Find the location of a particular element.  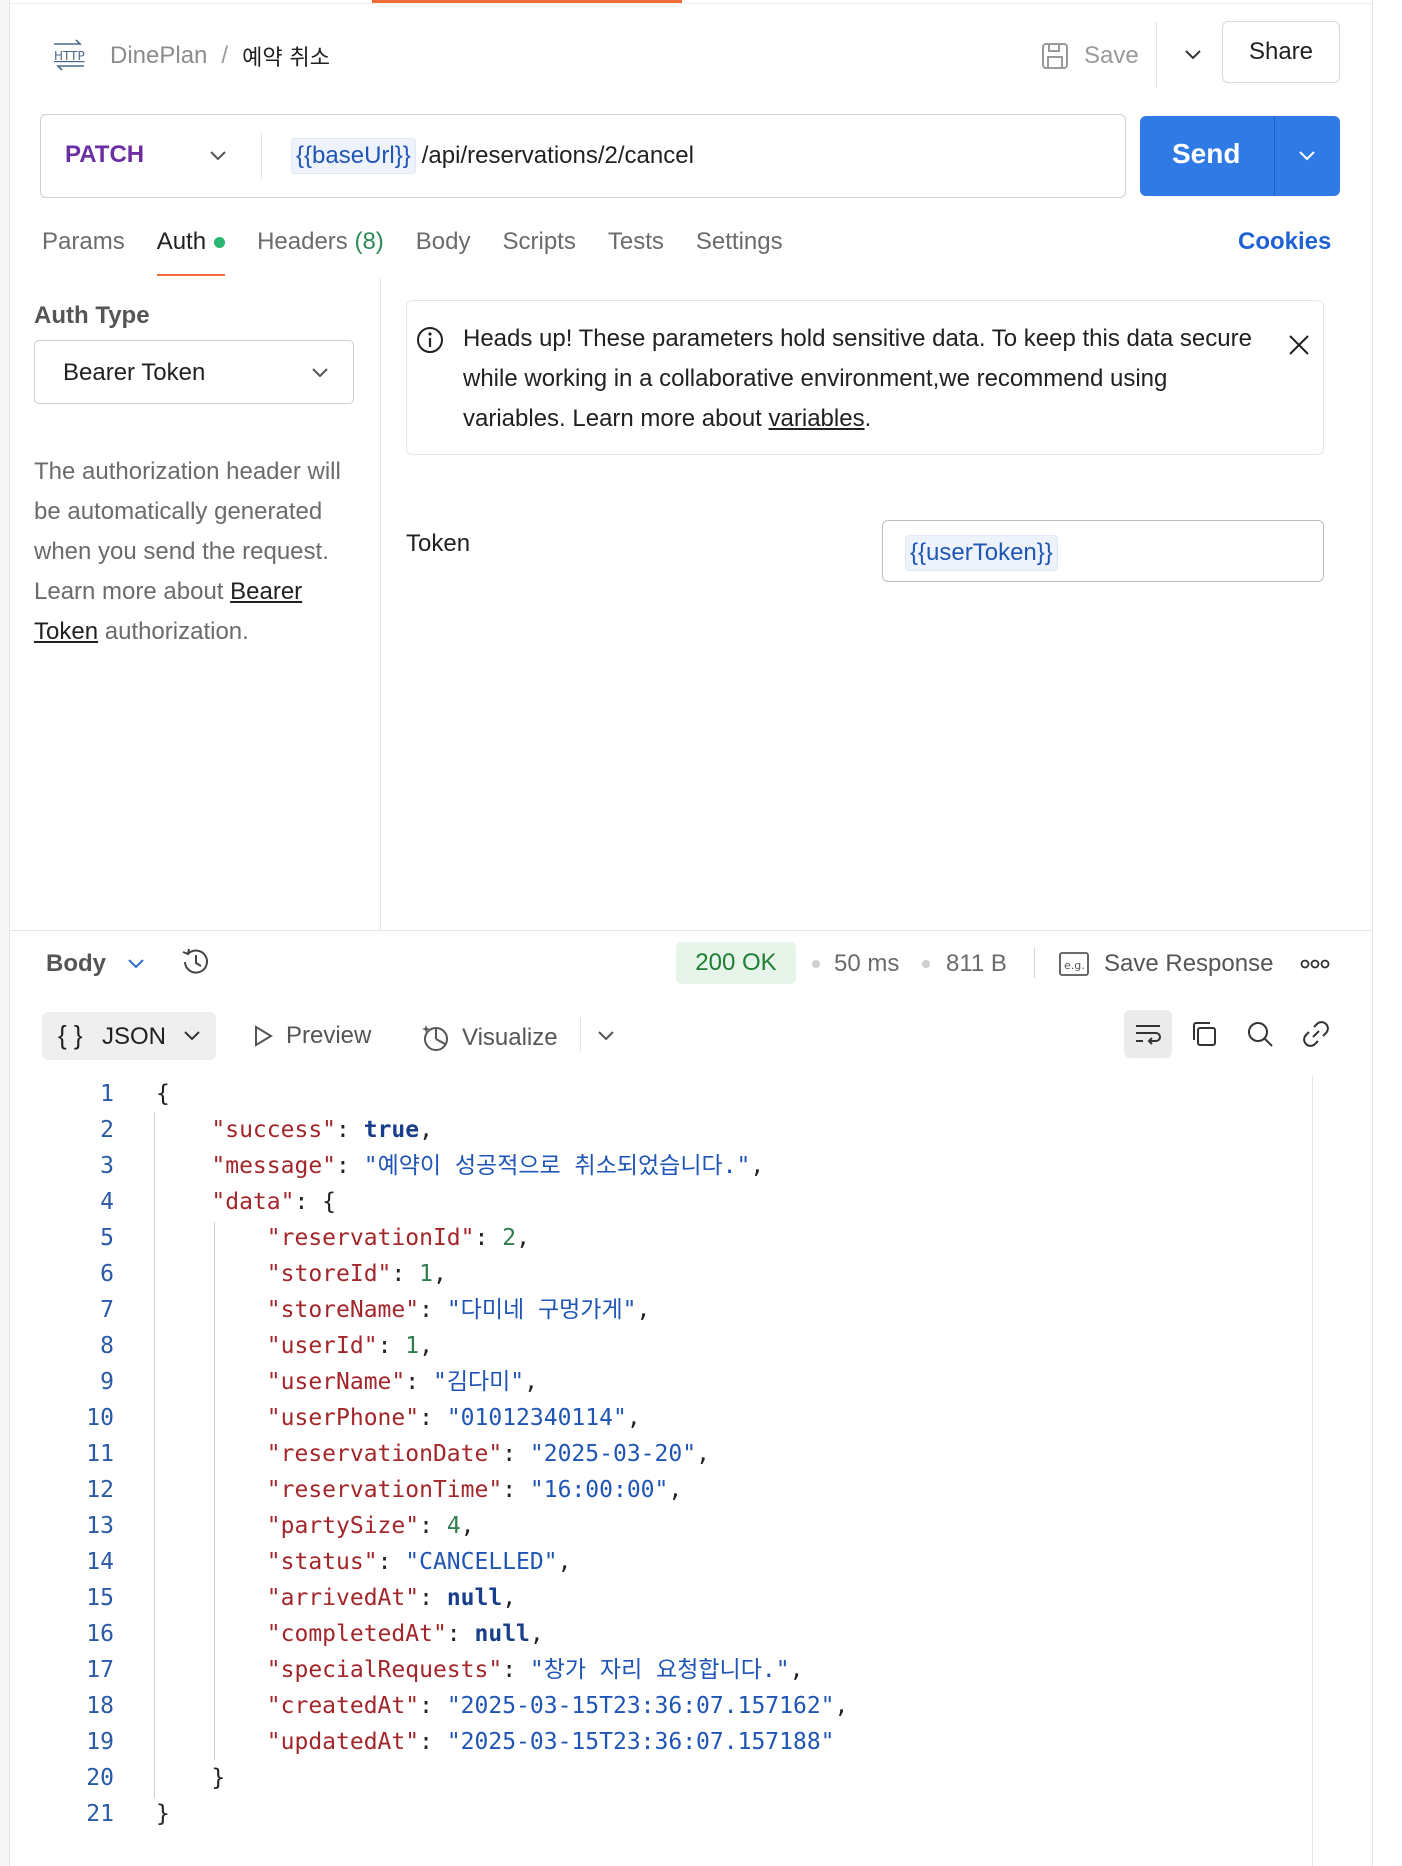

search-button is located at coordinates (1260, 1034).